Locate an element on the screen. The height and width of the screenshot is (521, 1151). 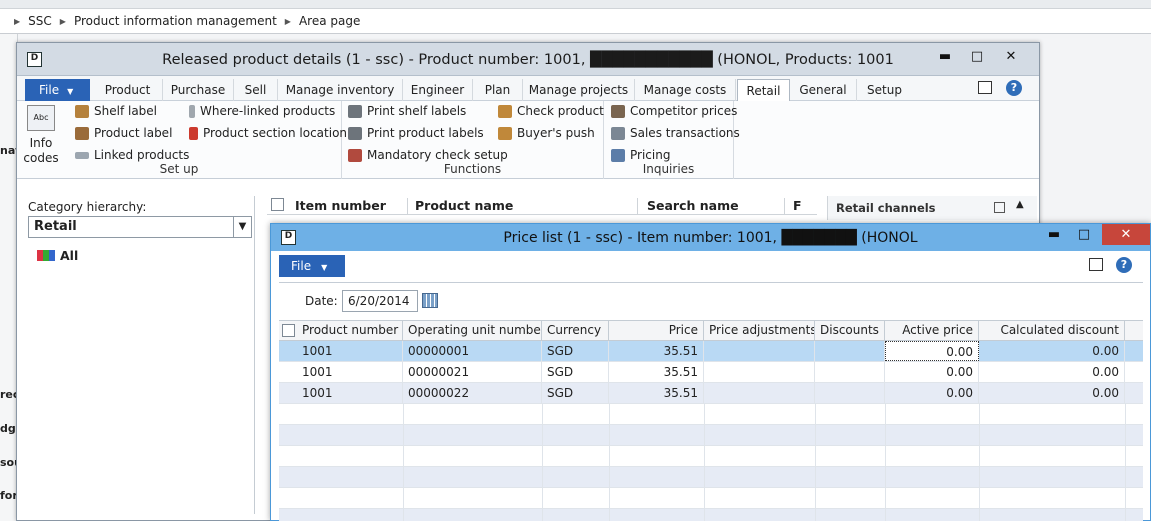
calendar-icon is located at coordinates (430, 300).